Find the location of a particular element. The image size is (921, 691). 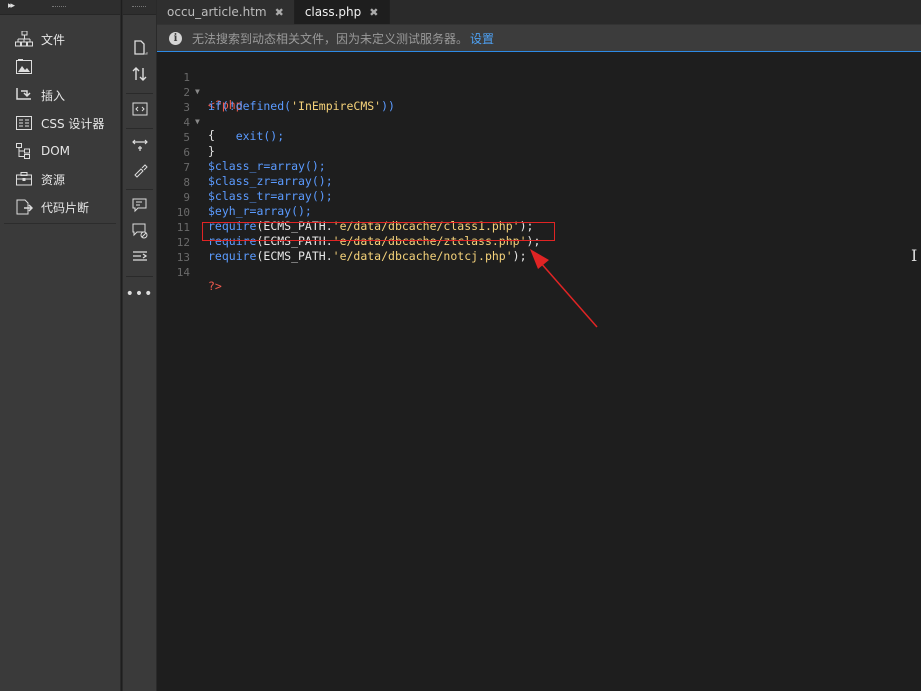

annotation-arrow-shaft is located at coordinates (568, 294).